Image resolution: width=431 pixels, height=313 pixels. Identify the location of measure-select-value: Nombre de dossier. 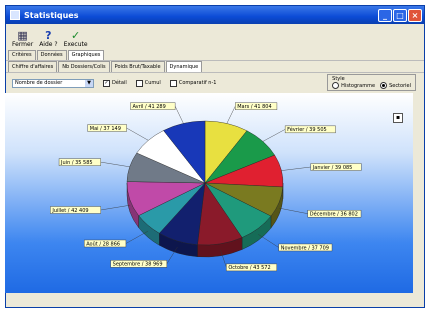
(39, 83).